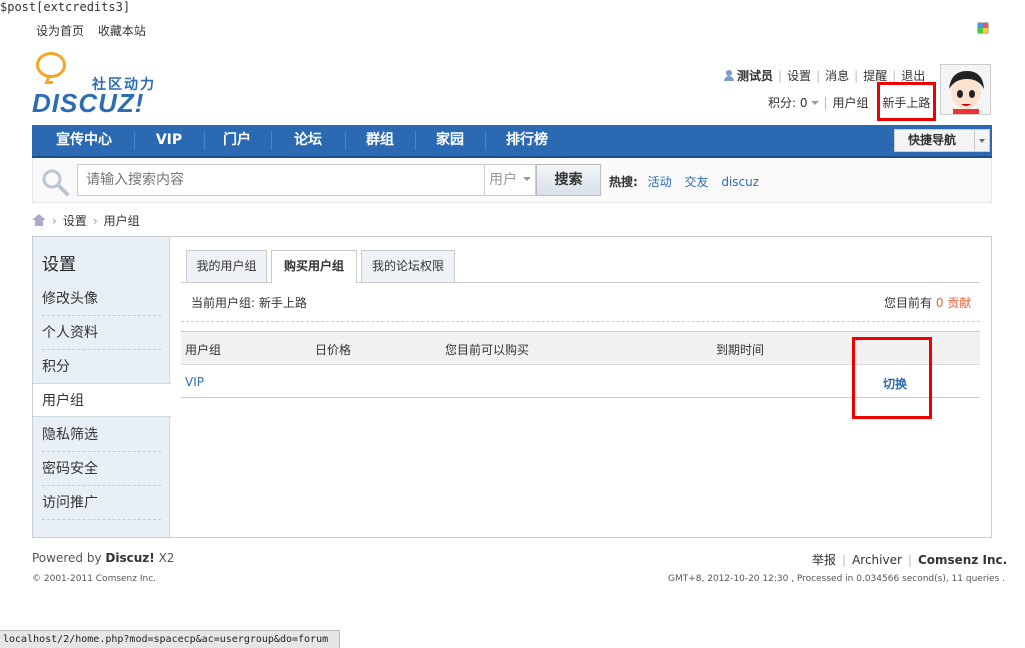 This screenshot has height=648, width=1025. What do you see at coordinates (799, 76) in the screenshot?
I see `settings-link: 设置` at bounding box center [799, 76].